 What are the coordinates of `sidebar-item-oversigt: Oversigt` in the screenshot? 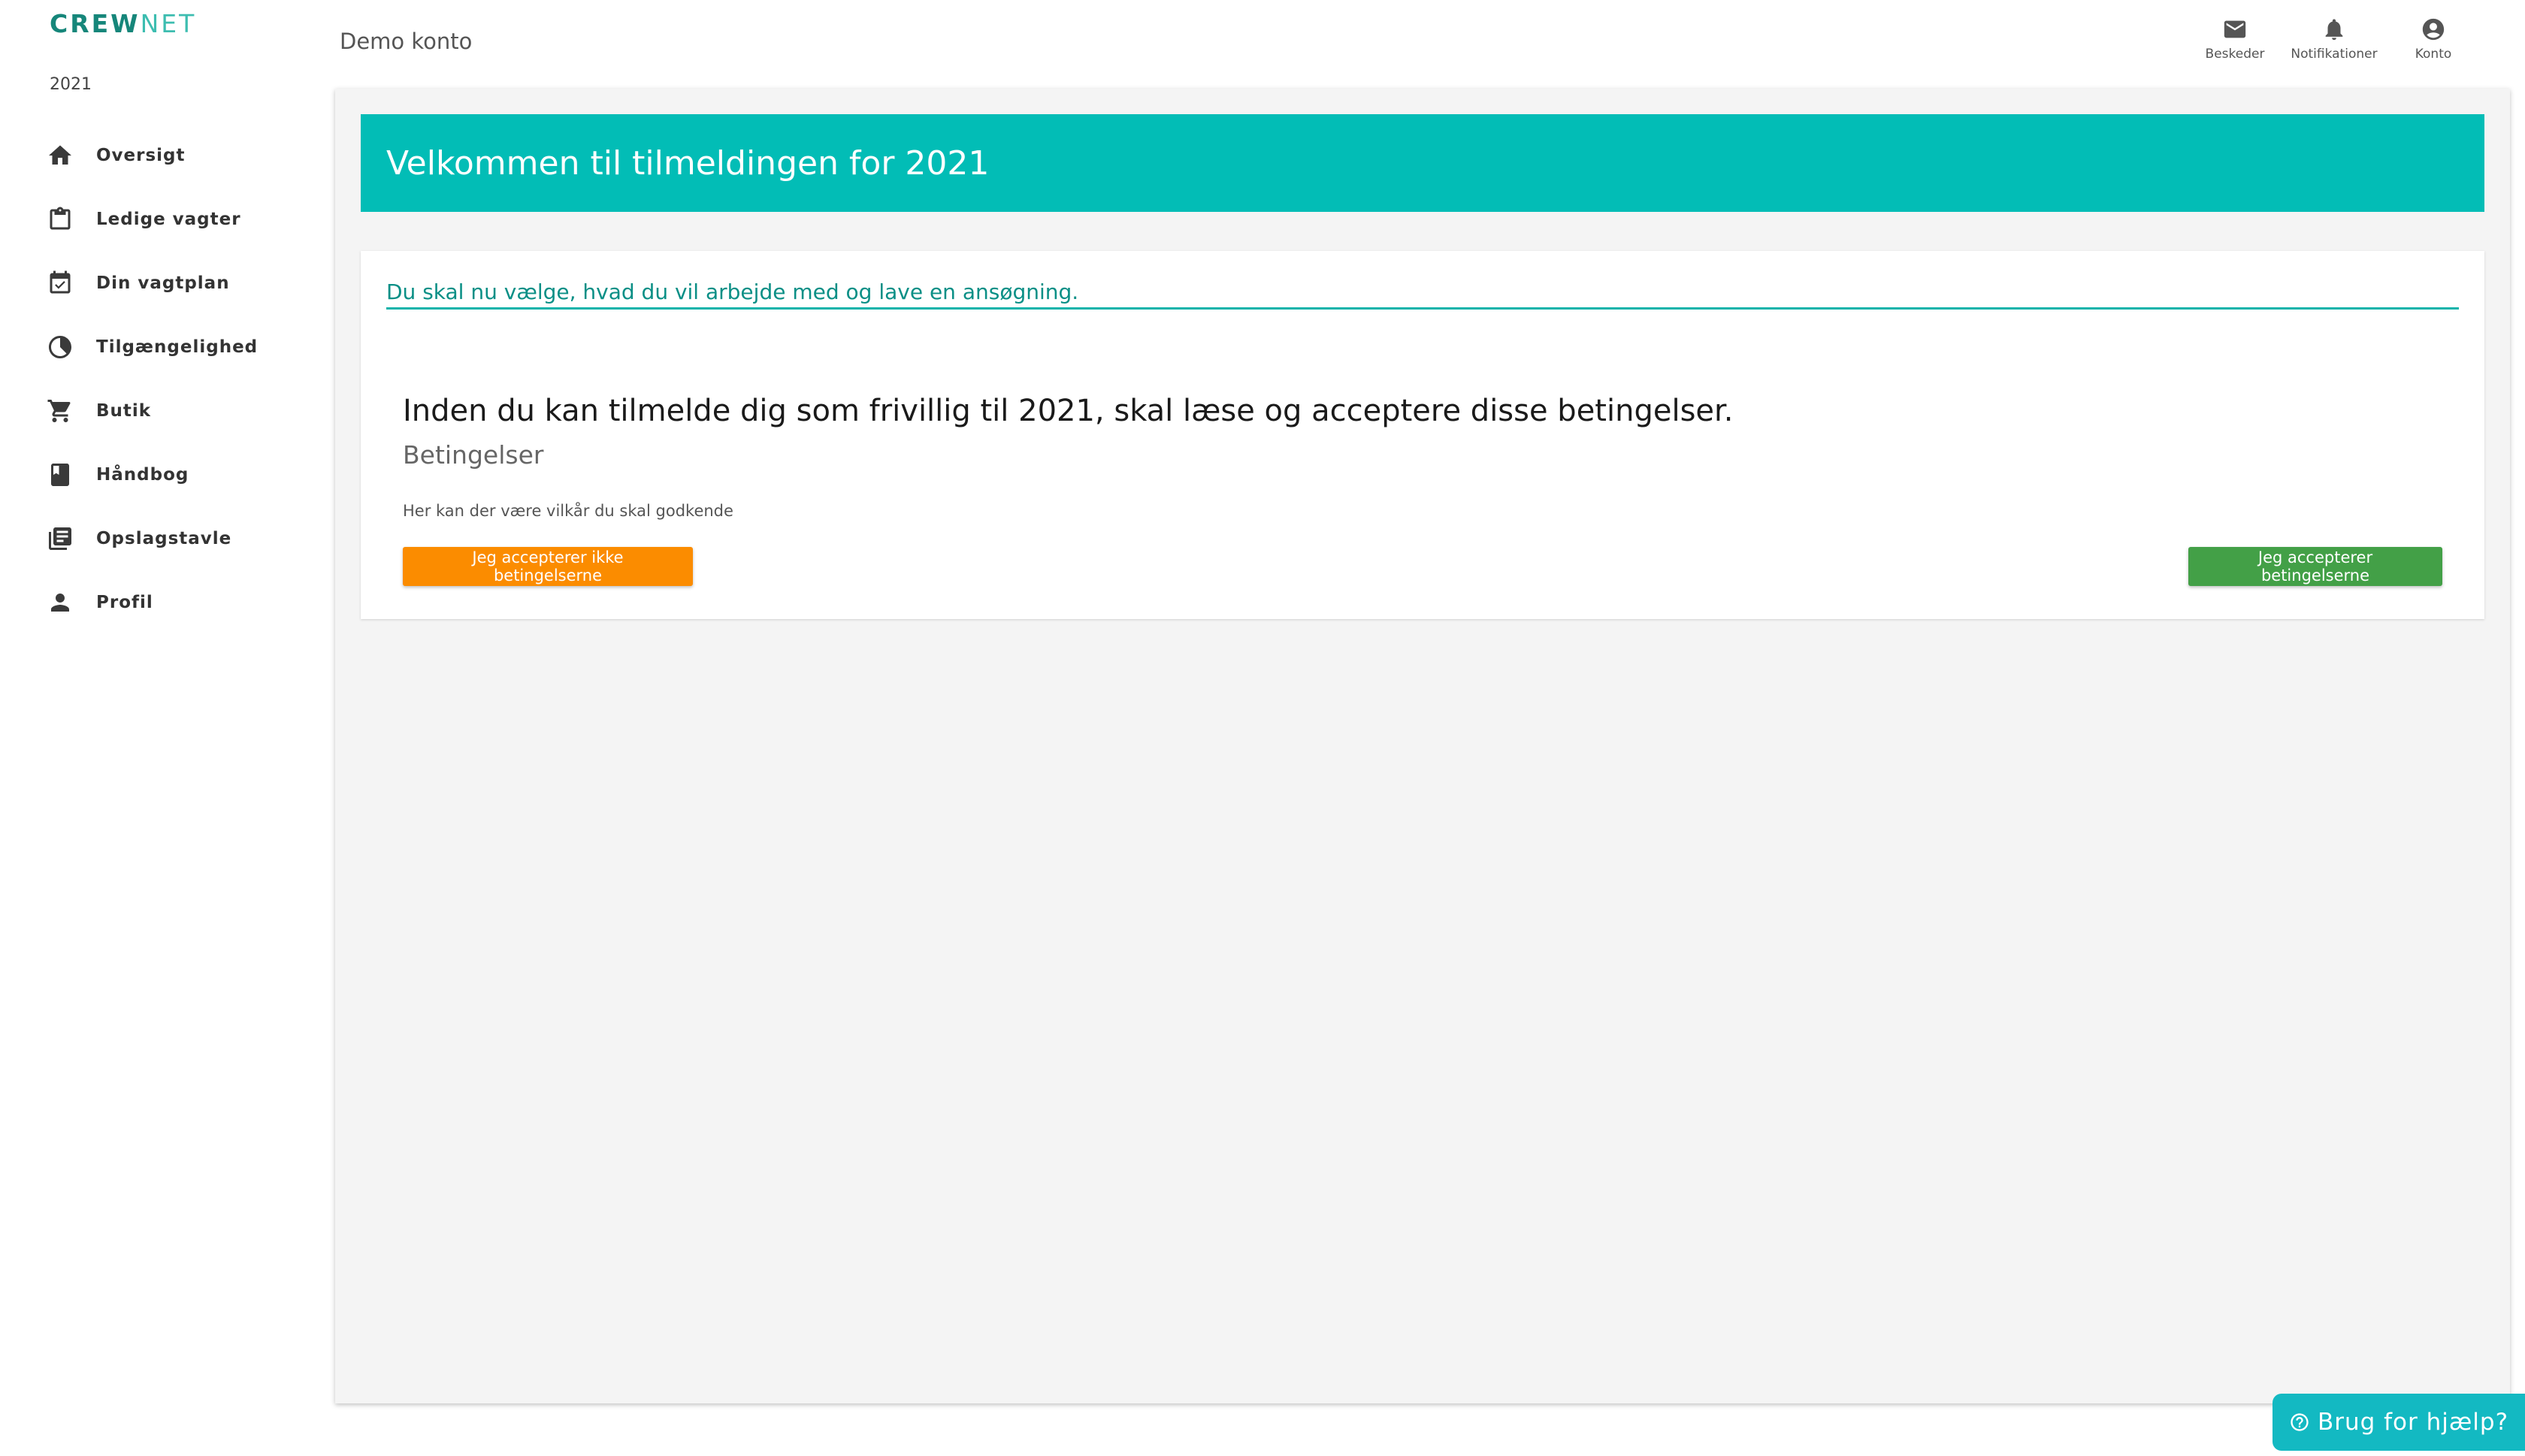 It's located at (161, 155).